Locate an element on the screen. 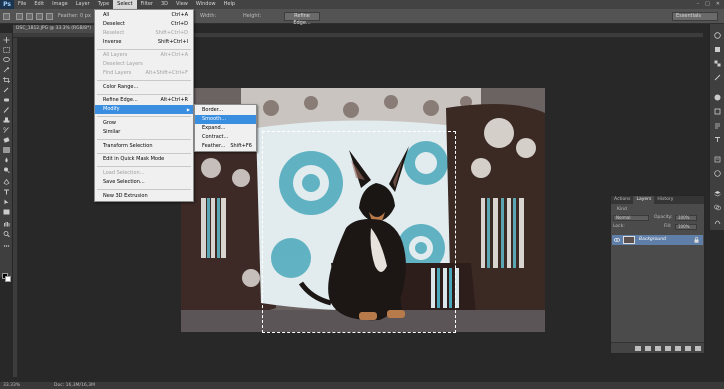 This screenshot has width=724, height=389. menu-item-modify: Modify ▶ is located at coordinates (144, 109).